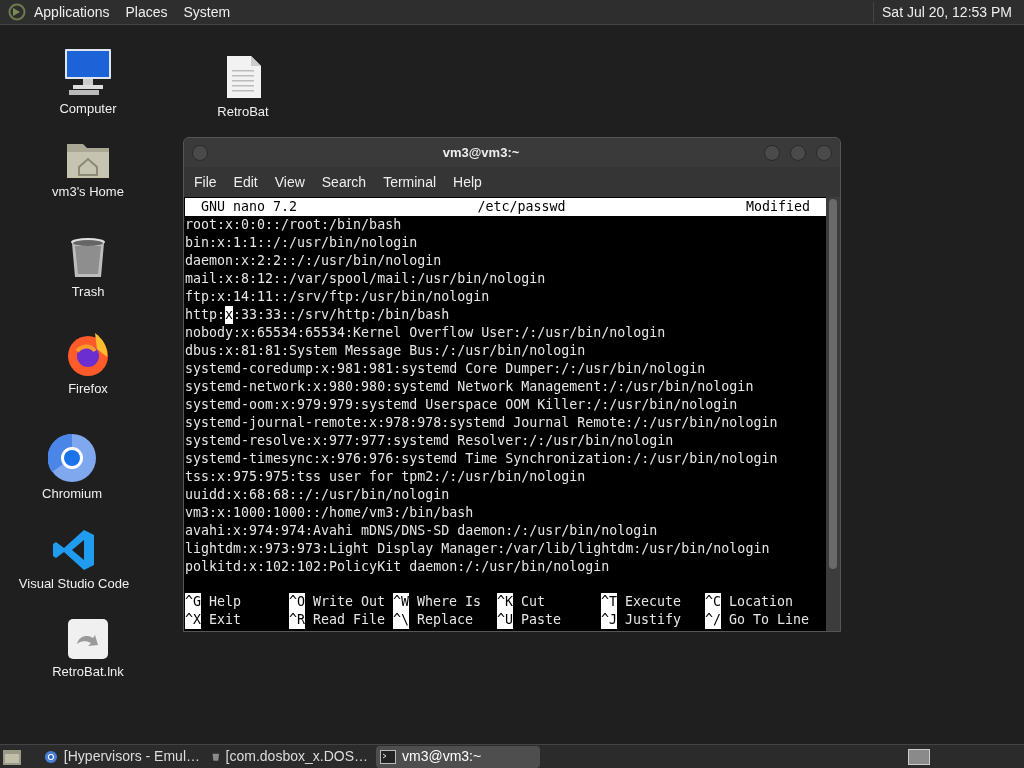 The height and width of the screenshot is (768, 1024). I want to click on shortcut-label: Help, so click(225, 602).